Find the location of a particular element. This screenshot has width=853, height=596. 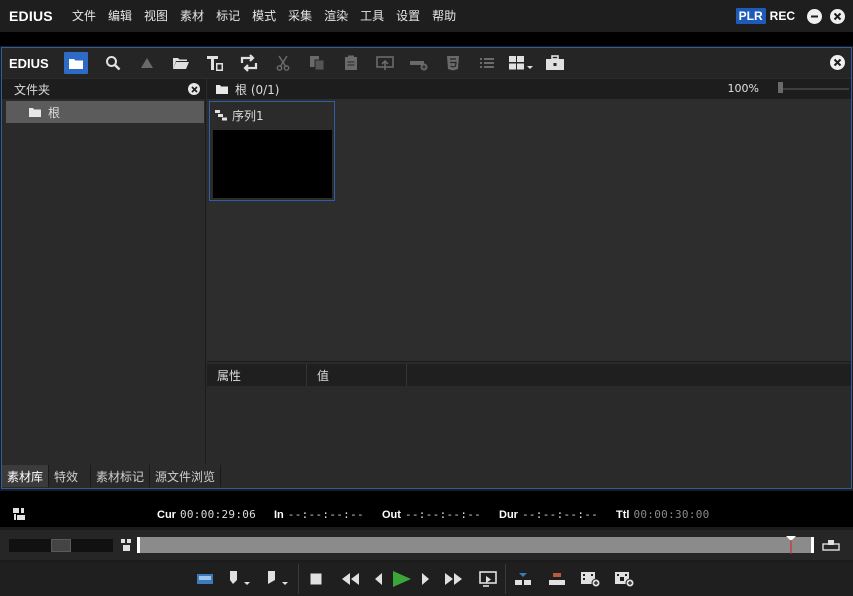

menu-render: 渲染 is located at coordinates (336, 16).